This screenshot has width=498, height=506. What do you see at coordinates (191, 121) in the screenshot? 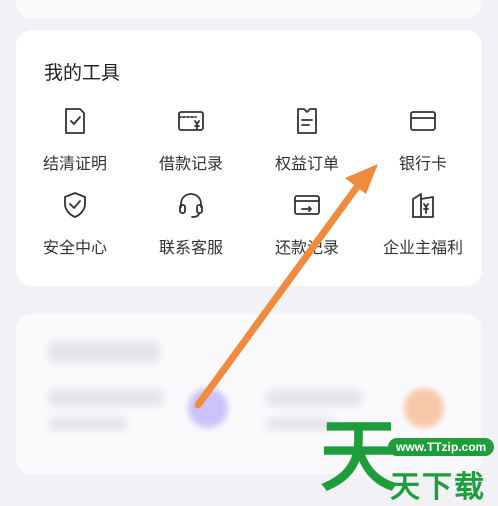
I see `loan-record-icon` at bounding box center [191, 121].